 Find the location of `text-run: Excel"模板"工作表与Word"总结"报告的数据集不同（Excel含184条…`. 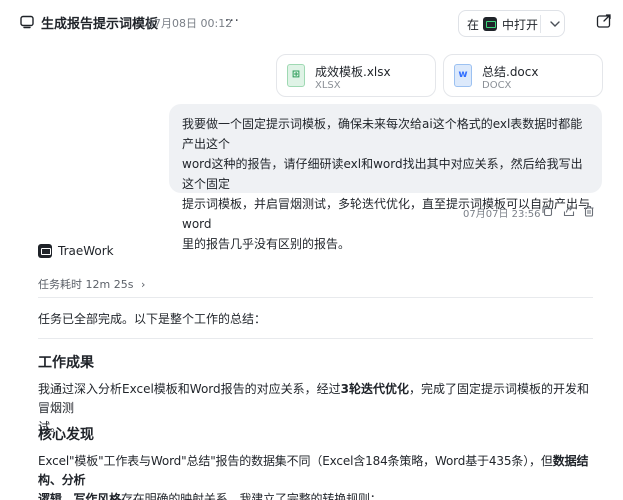

text-run: Excel"模板"工作表与Word"总结"报告的数据集不同（Excel含184条… is located at coordinates (295, 461).